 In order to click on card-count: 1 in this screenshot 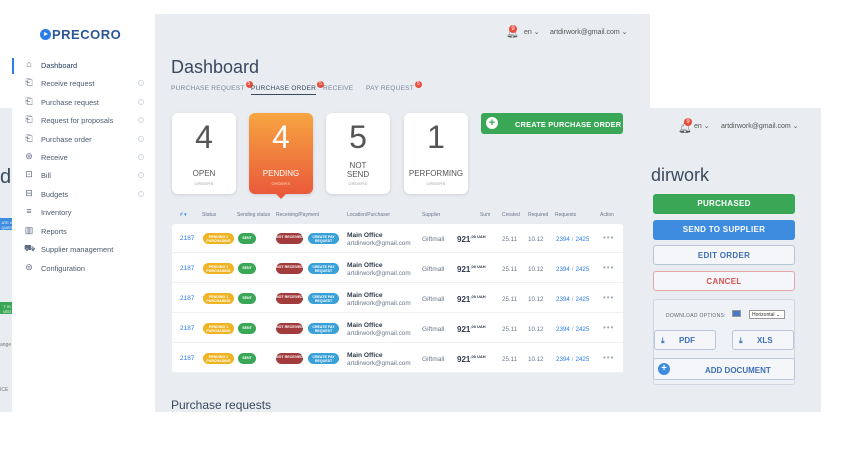, I will do `click(436, 137)`.